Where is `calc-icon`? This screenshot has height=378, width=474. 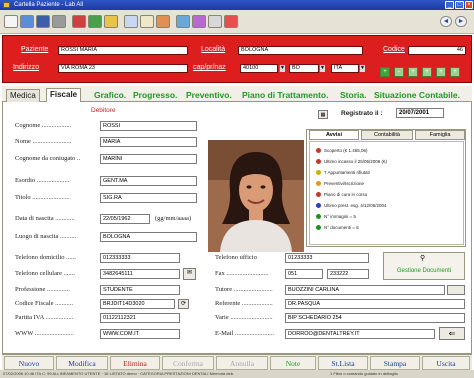 calc-icon is located at coordinates (131, 21).